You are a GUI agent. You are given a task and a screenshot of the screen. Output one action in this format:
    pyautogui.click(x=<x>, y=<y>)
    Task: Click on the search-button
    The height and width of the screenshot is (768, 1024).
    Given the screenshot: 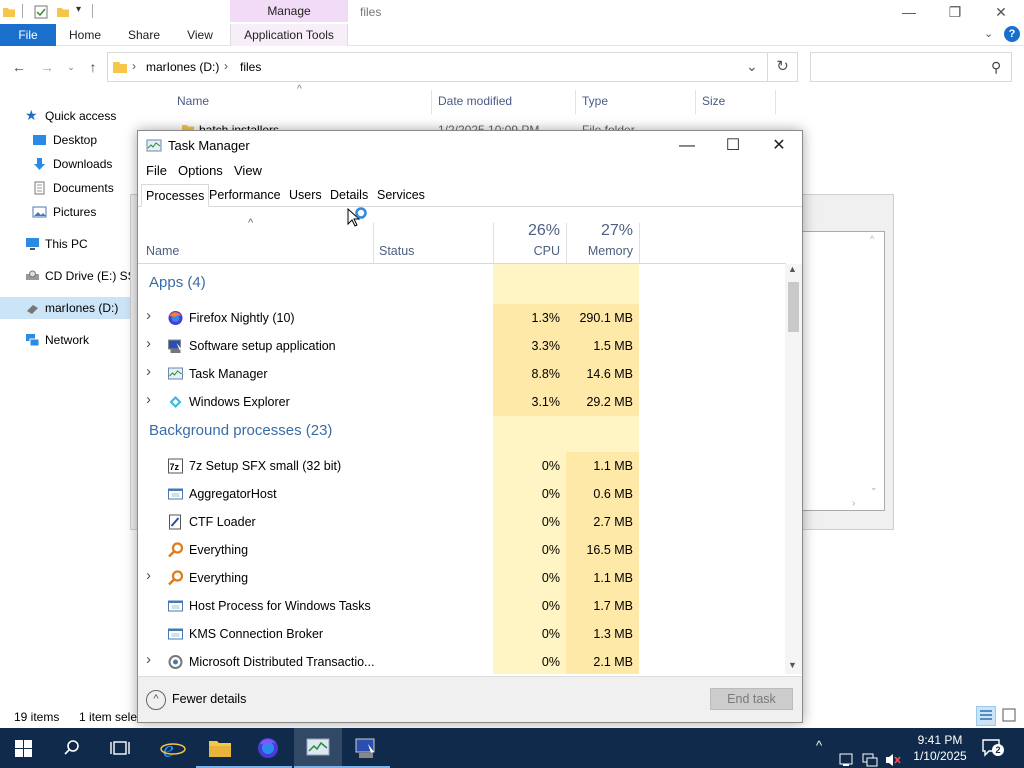 What is the action you would take?
    pyautogui.click(x=72, y=748)
    